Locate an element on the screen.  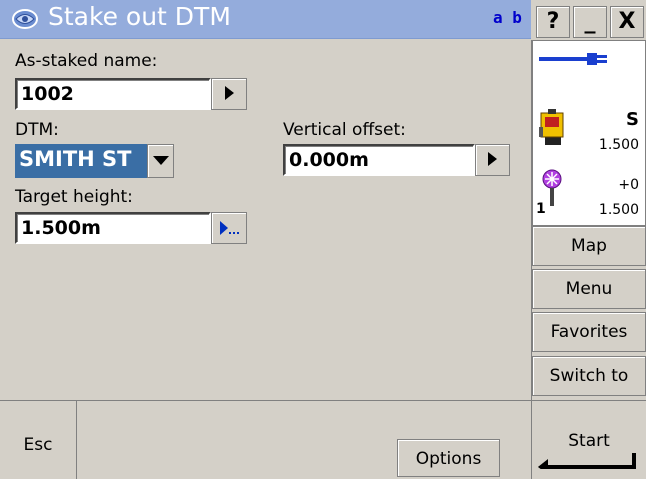
instrument-face-indicator: S is located at coordinates (632, 119).